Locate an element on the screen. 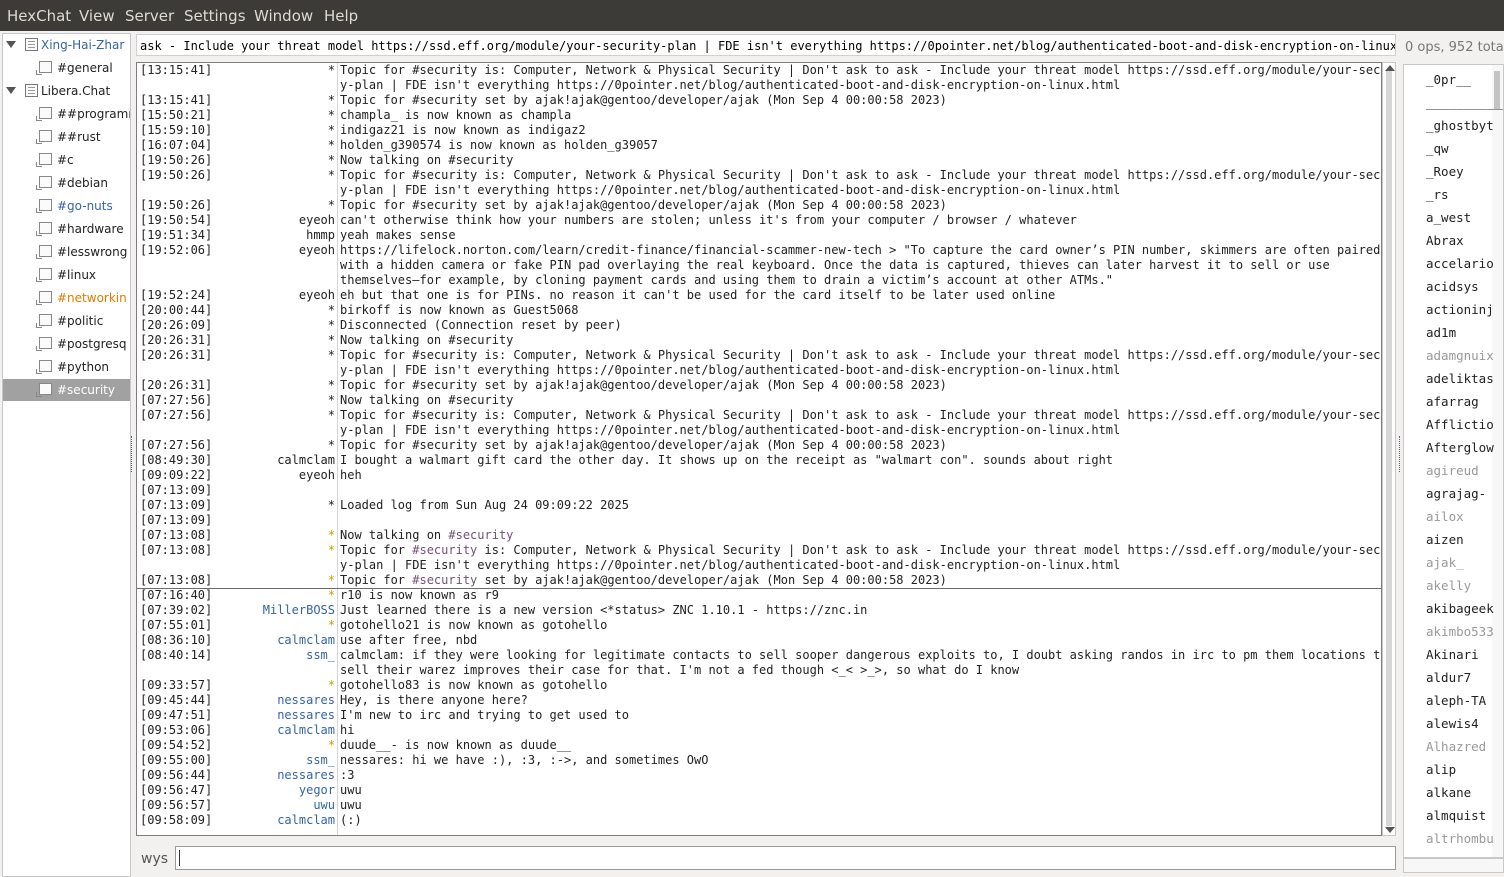 This screenshot has width=1504, height=877. menu-view: View is located at coordinates (97, 16).